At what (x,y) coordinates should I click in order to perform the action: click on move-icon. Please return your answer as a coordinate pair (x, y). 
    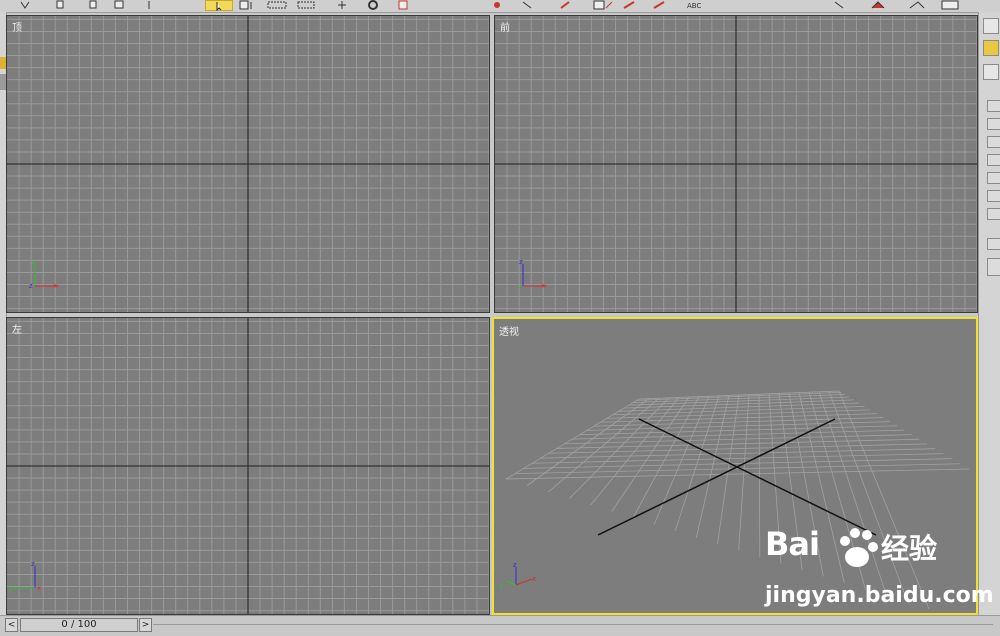
    Looking at the image, I should click on (342, 5).